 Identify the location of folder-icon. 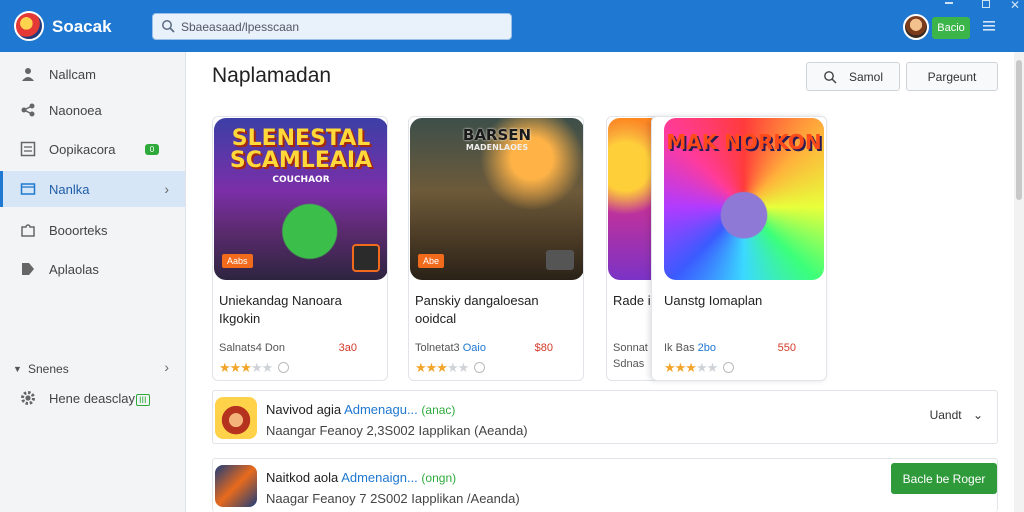
(28, 189).